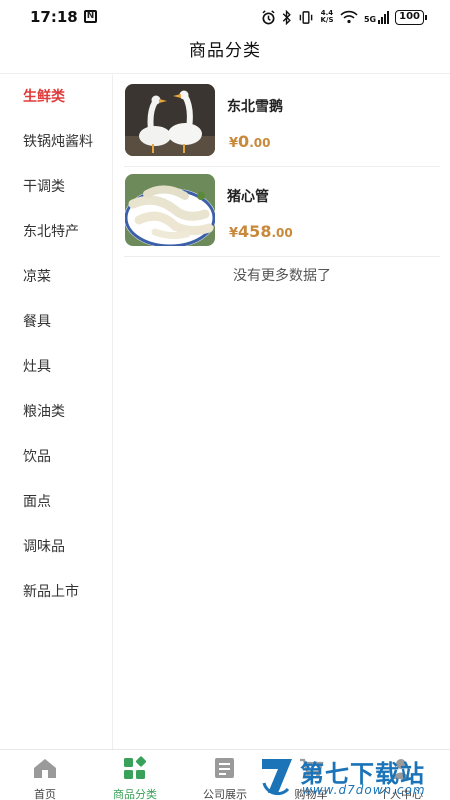  Describe the element at coordinates (282, 214) in the screenshot. I see `product-card: 猪心管 ¥458.00` at that location.